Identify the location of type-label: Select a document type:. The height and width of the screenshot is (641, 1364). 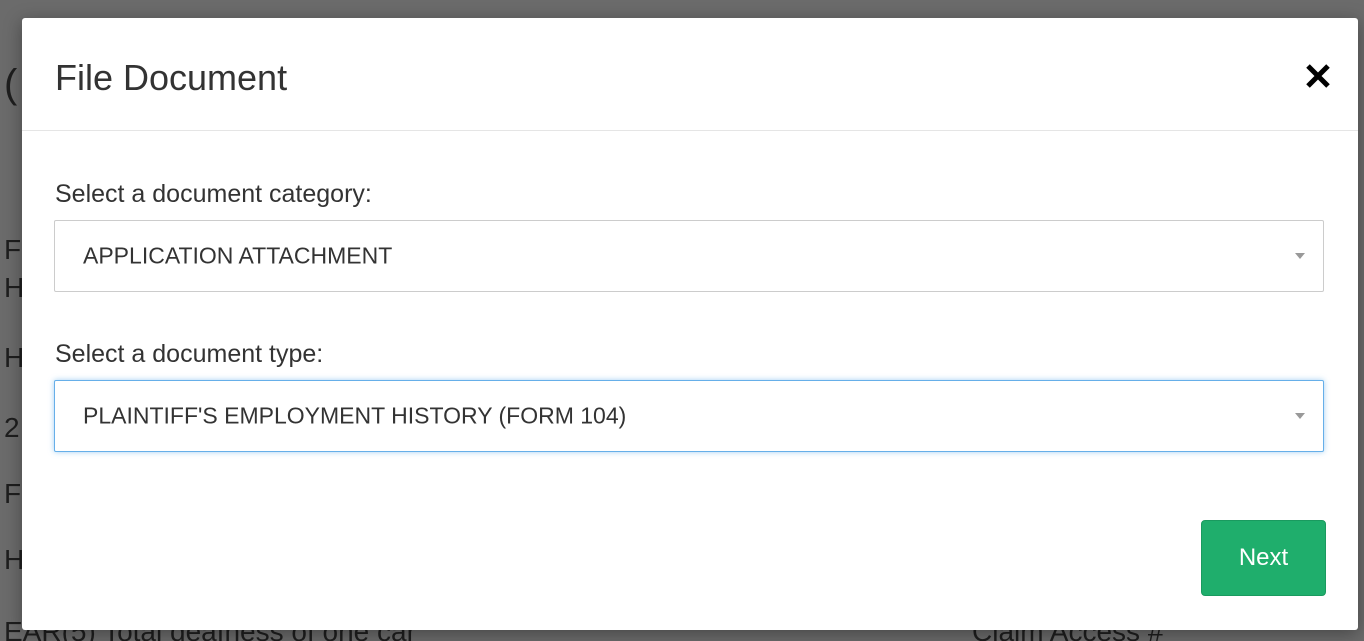
(189, 354).